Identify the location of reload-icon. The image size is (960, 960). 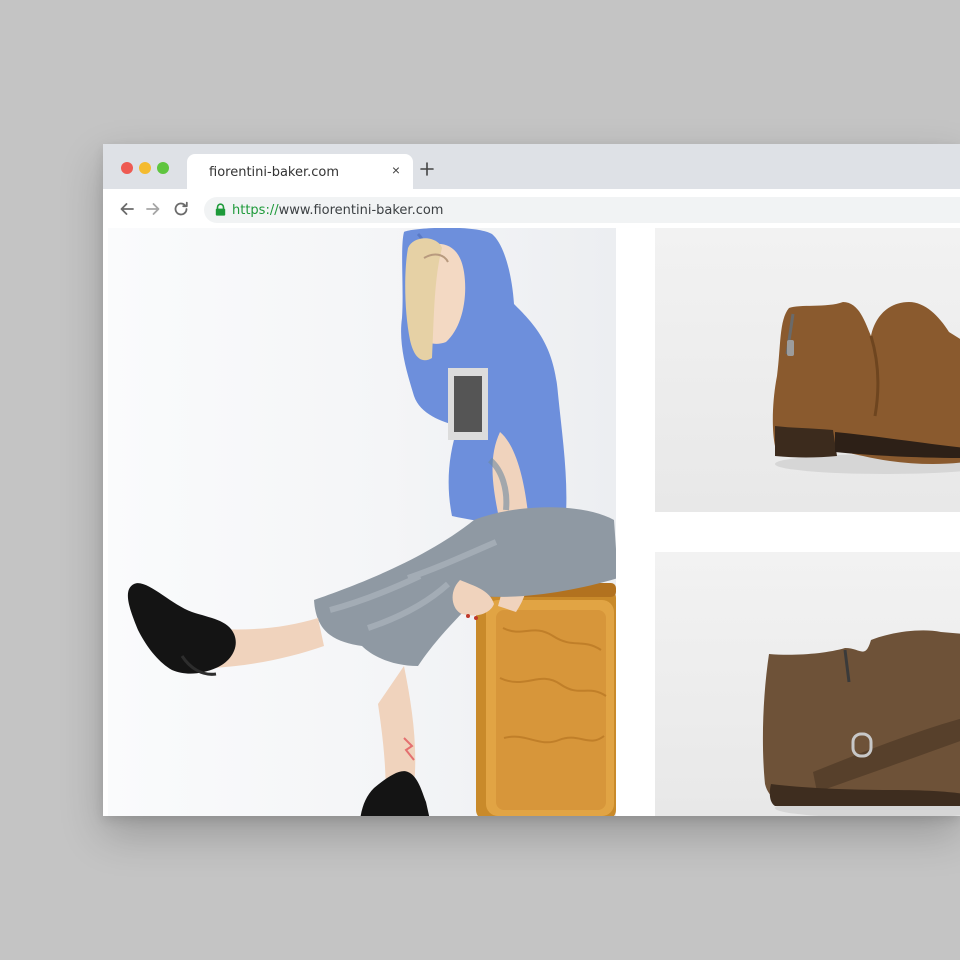
(181, 209).